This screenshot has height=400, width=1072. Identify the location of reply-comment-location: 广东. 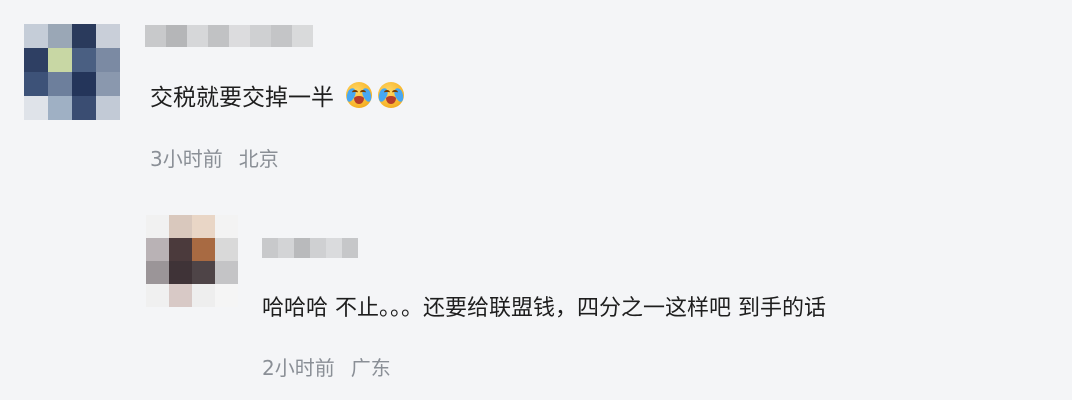
(370, 368).